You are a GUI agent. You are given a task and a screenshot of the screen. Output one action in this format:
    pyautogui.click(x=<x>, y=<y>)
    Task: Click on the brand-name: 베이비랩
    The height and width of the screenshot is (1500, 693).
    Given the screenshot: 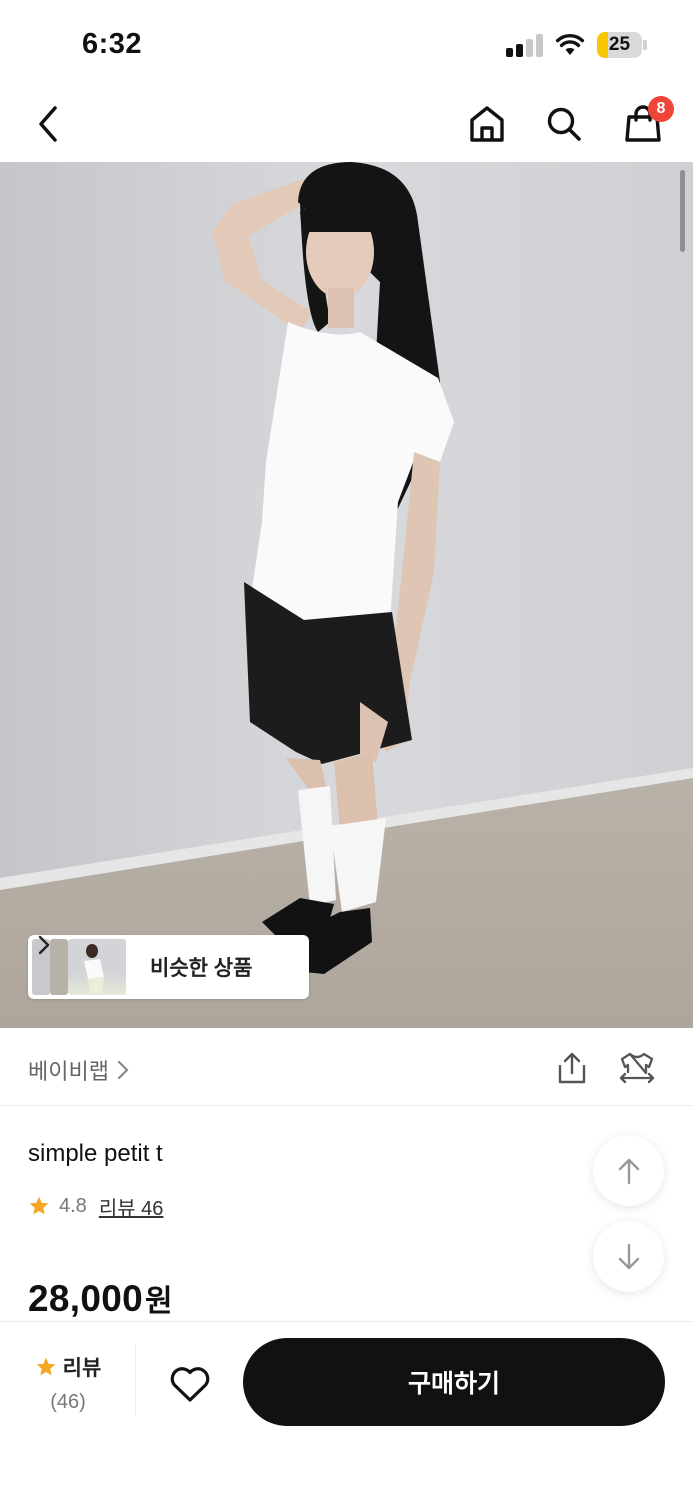 What is the action you would take?
    pyautogui.click(x=68, y=1071)
    